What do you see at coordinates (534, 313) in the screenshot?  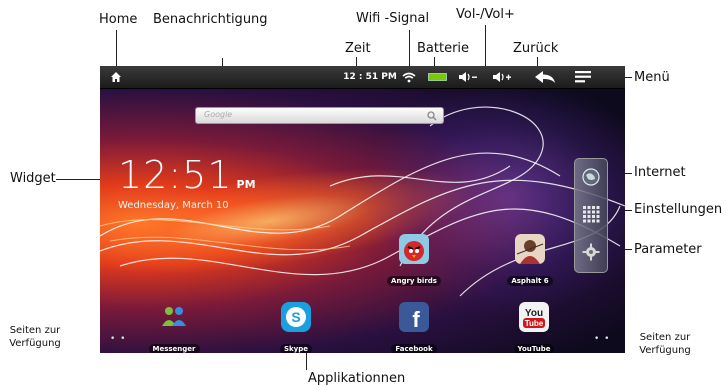 I see `svg-text: You` at bounding box center [534, 313].